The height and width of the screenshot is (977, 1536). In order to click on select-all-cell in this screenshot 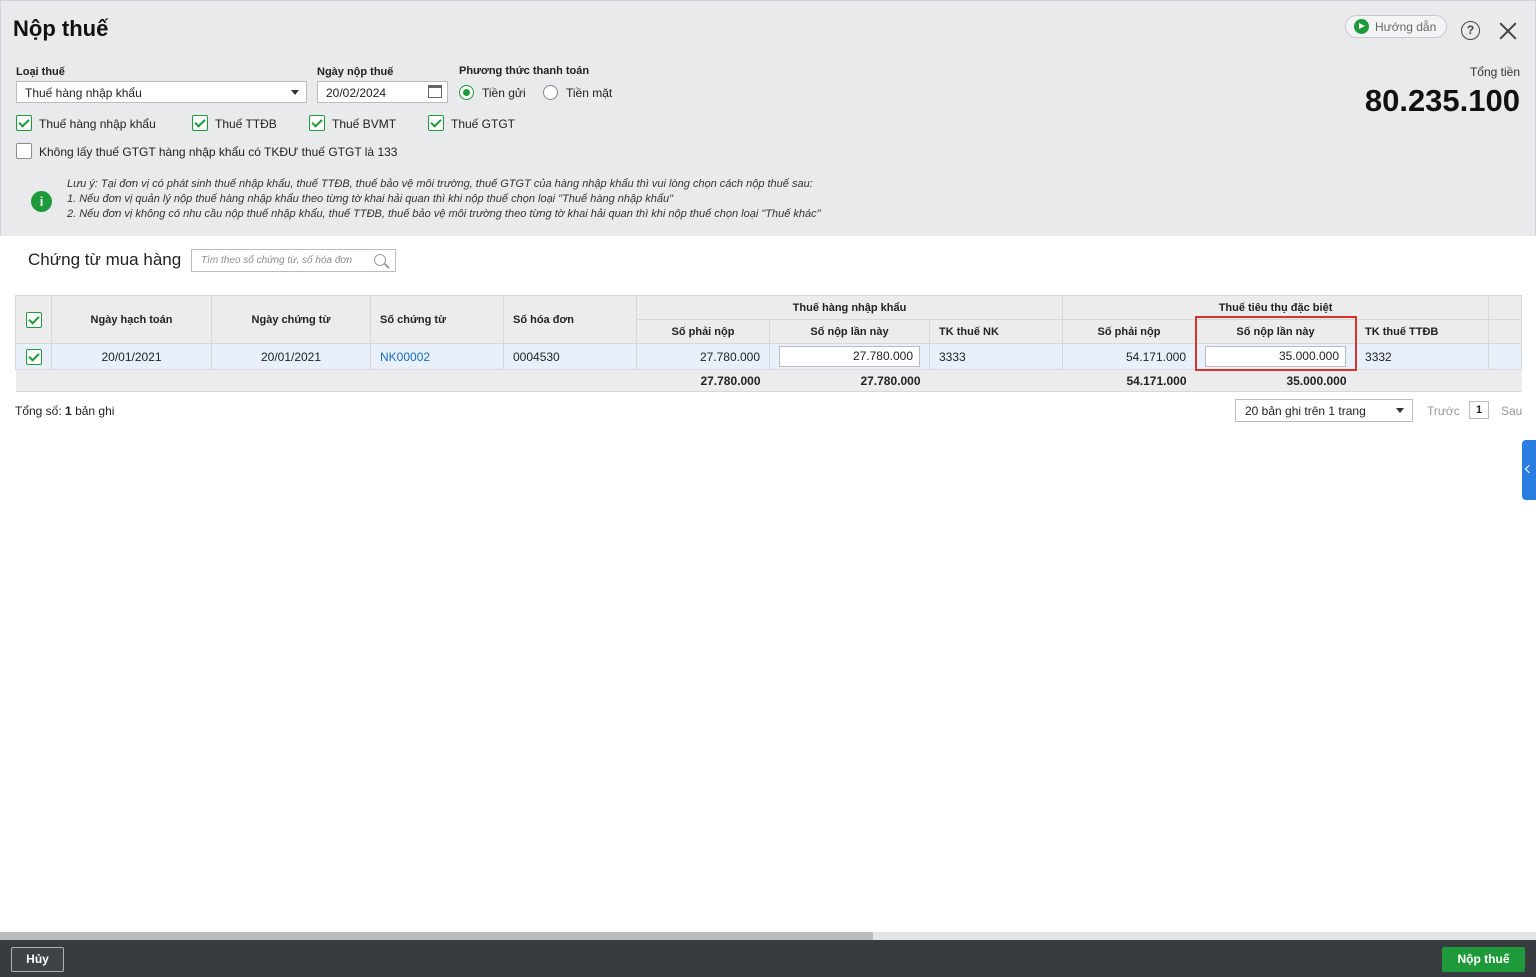, I will do `click(33, 319)`.